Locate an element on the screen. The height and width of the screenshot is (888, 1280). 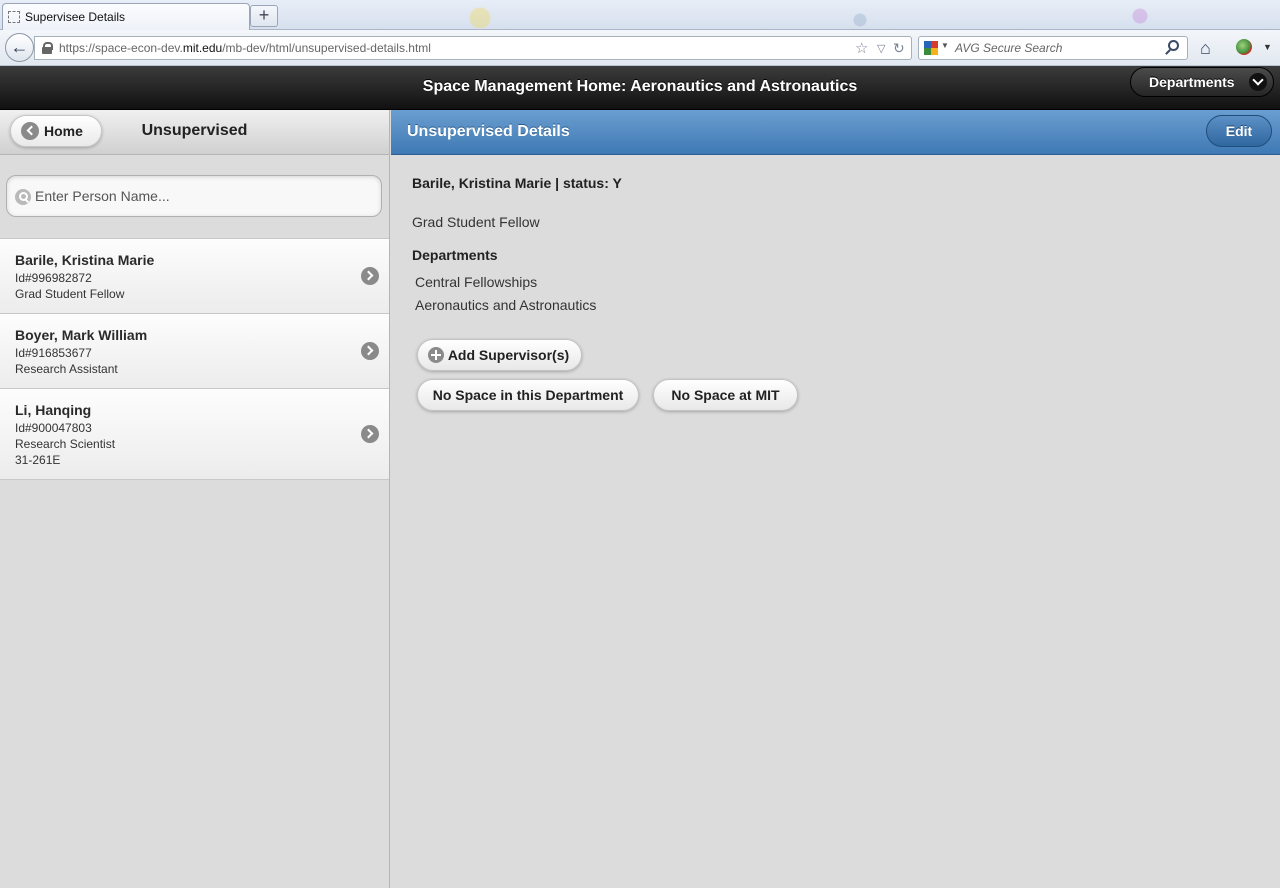
page-icon is located at coordinates (14, 17).